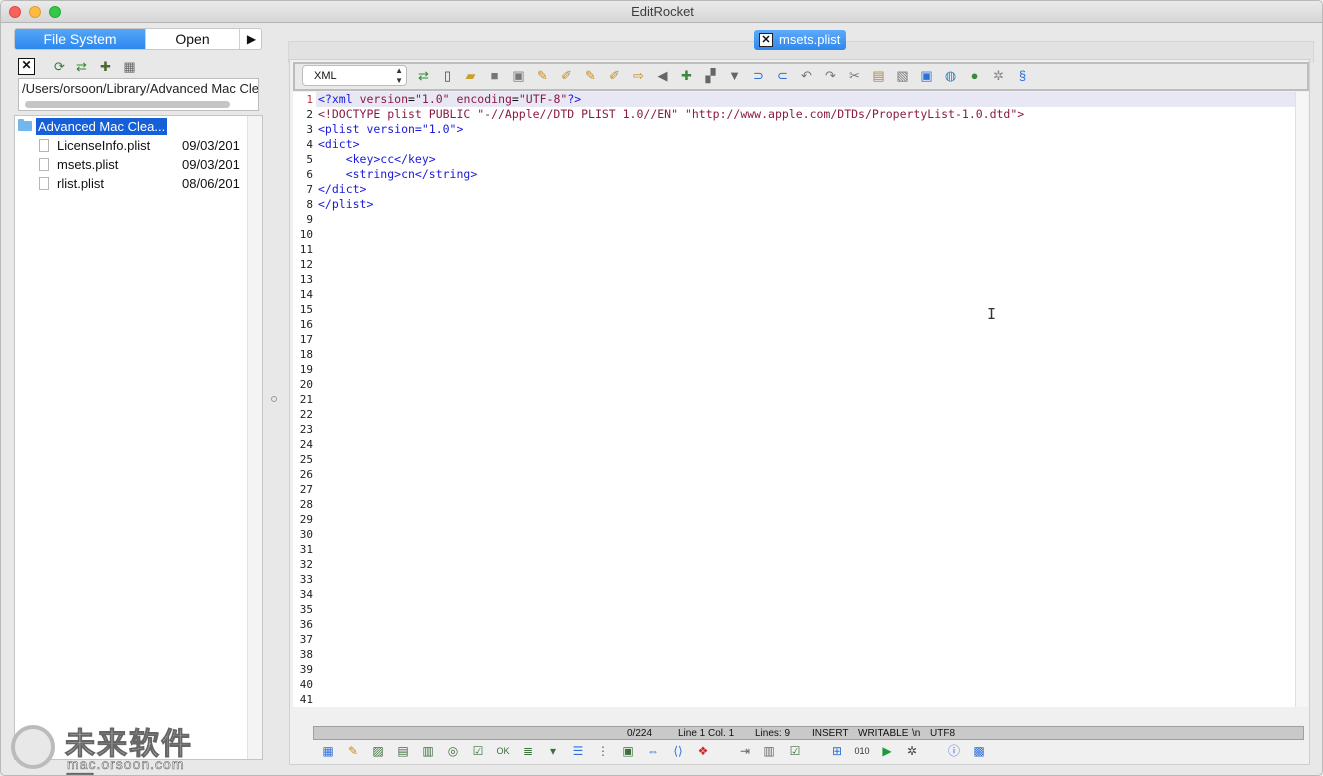  I want to click on editor-vertical-scrollbar, so click(1301, 399).